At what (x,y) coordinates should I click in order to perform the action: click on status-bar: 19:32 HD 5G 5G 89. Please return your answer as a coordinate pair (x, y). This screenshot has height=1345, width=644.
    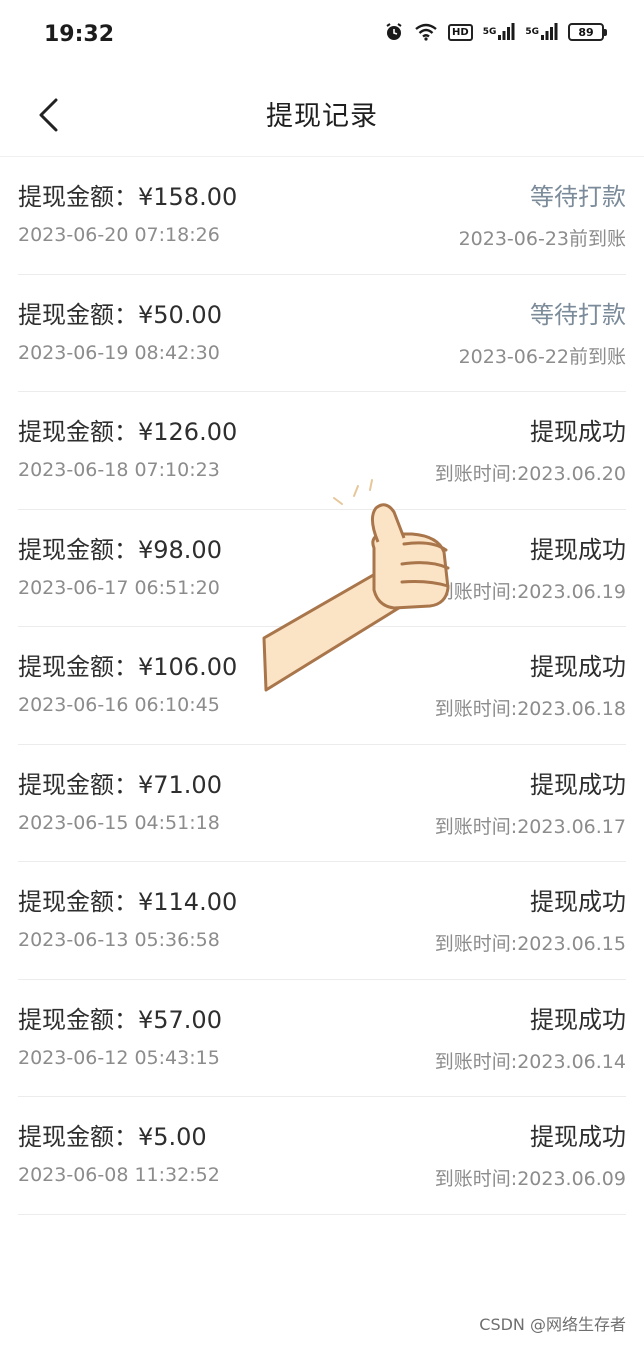
    Looking at the image, I should click on (322, 38).